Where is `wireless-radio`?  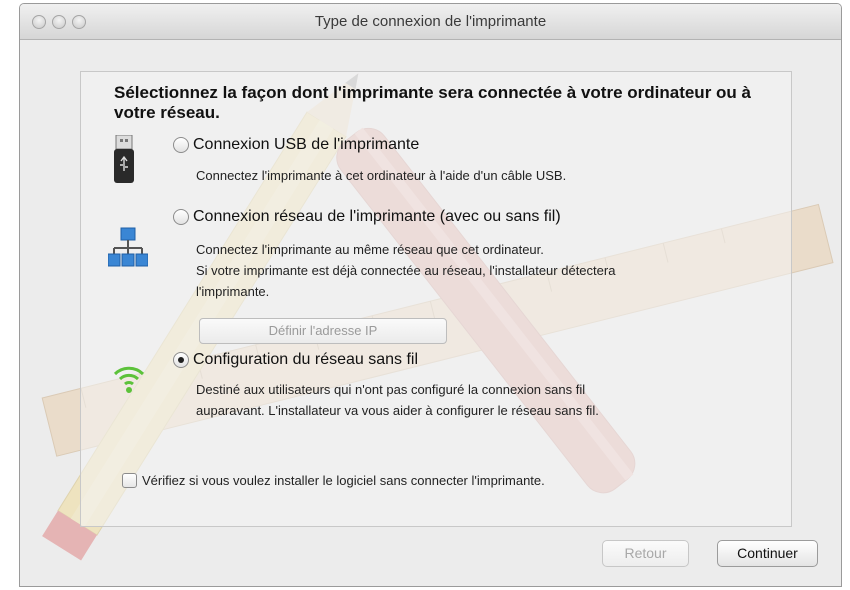
wireless-radio is located at coordinates (181, 360).